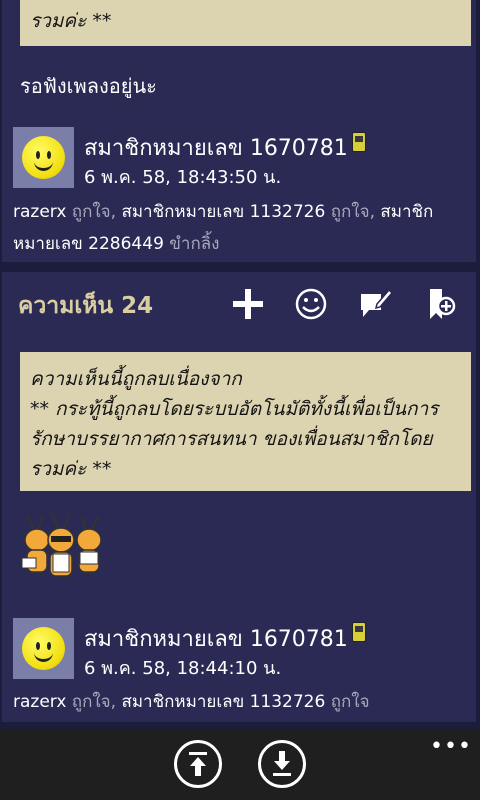  I want to click on comment-title: ความเห็น 24, so click(86, 306).